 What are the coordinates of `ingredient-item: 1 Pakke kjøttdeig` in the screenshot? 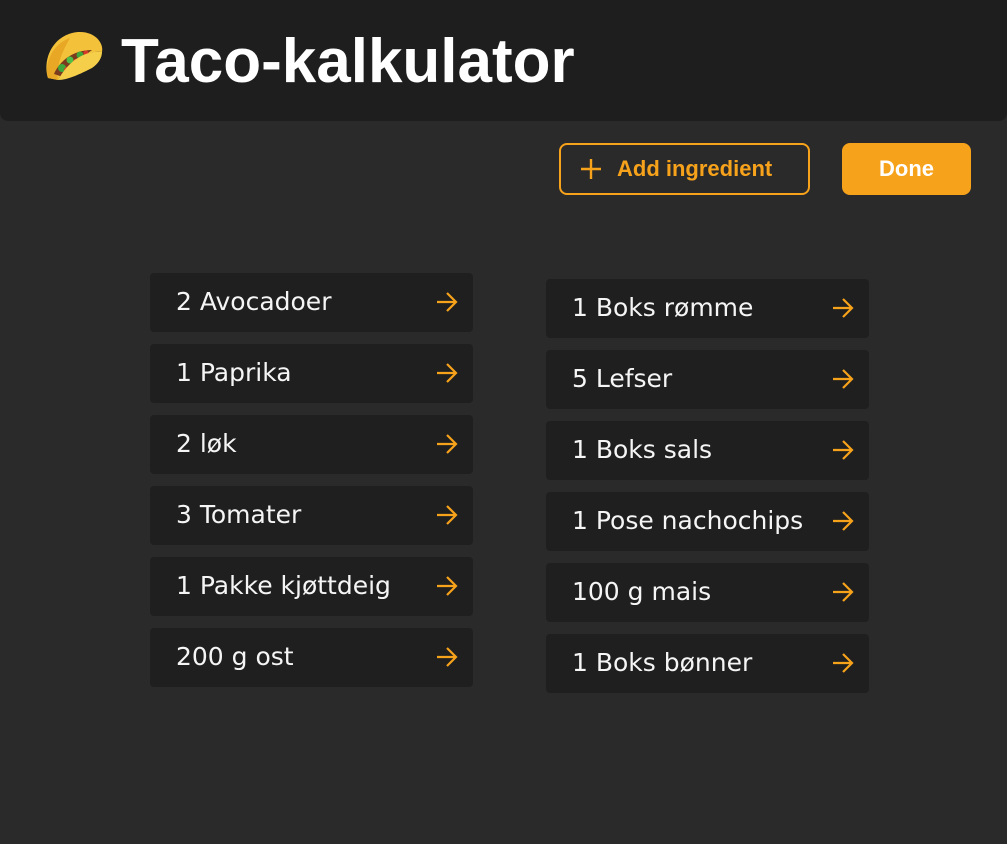 It's located at (311, 586).